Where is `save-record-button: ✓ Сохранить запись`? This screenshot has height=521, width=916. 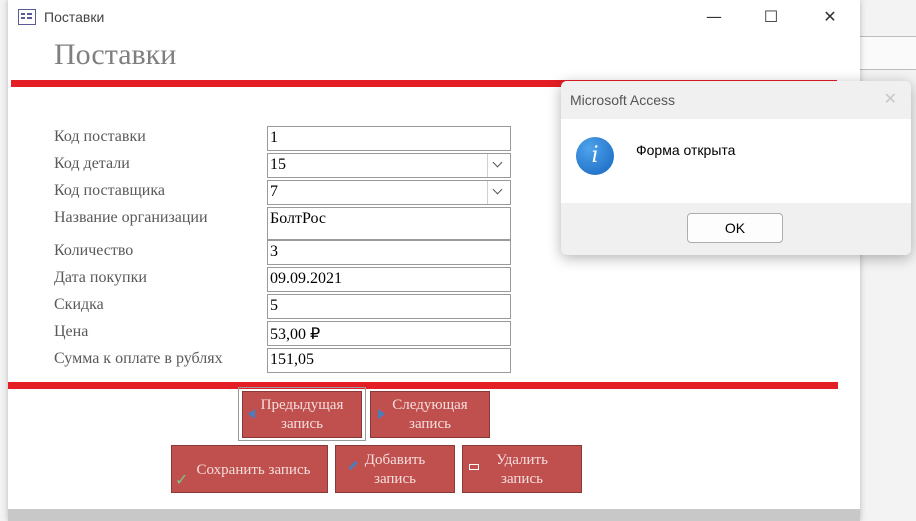
save-record-button: ✓ Сохранить запись is located at coordinates (249, 469).